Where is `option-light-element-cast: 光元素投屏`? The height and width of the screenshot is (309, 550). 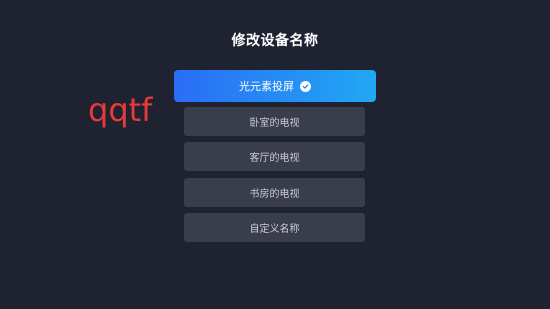
option-light-element-cast: 光元素投屏 is located at coordinates (275, 86).